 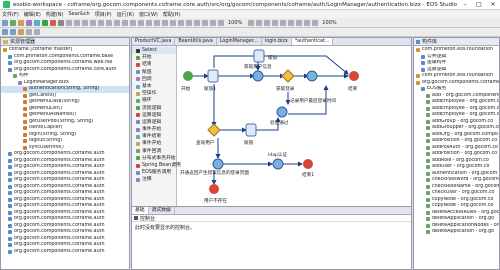 I want to click on palette-item-icon, so click(x=138, y=122).